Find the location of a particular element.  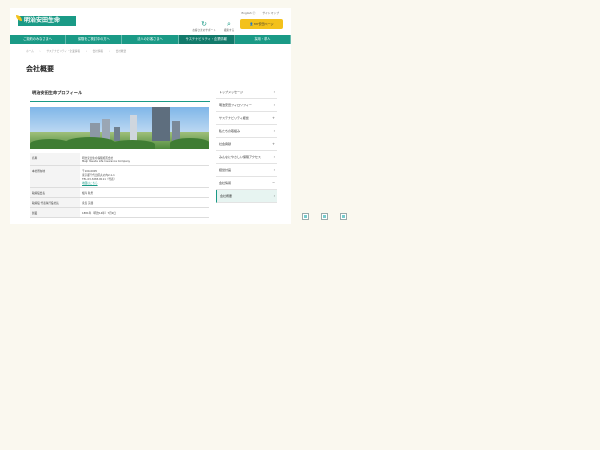

breadcrumb-current: 会社概要 is located at coordinates (121, 51).